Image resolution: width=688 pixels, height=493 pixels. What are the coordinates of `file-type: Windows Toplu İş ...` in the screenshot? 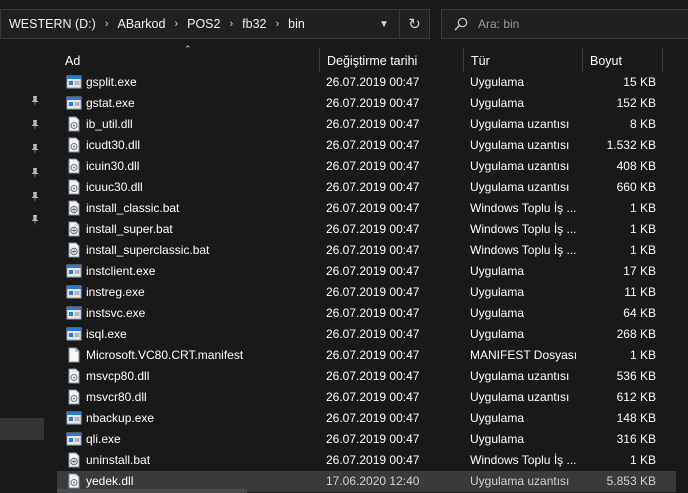 It's located at (523, 229).